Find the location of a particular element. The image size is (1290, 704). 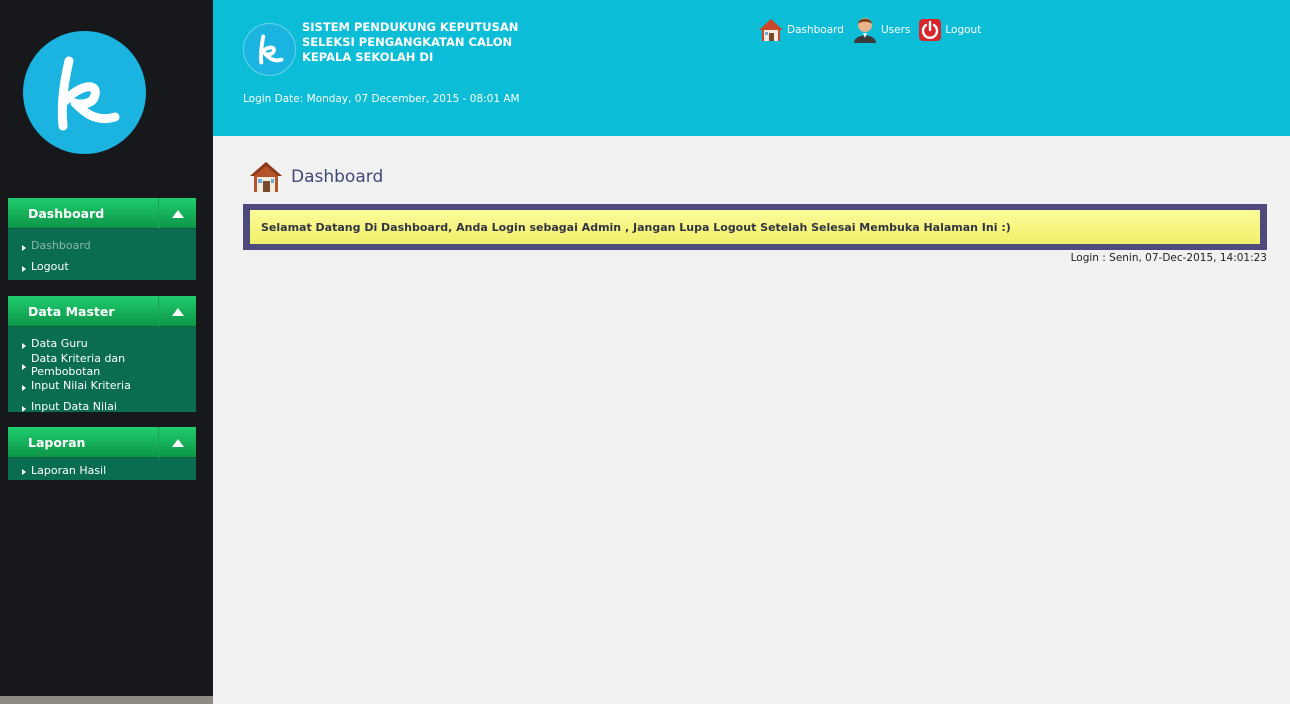

menu-section-laporan: Laporan Laporan Hasil is located at coordinates (102, 453).